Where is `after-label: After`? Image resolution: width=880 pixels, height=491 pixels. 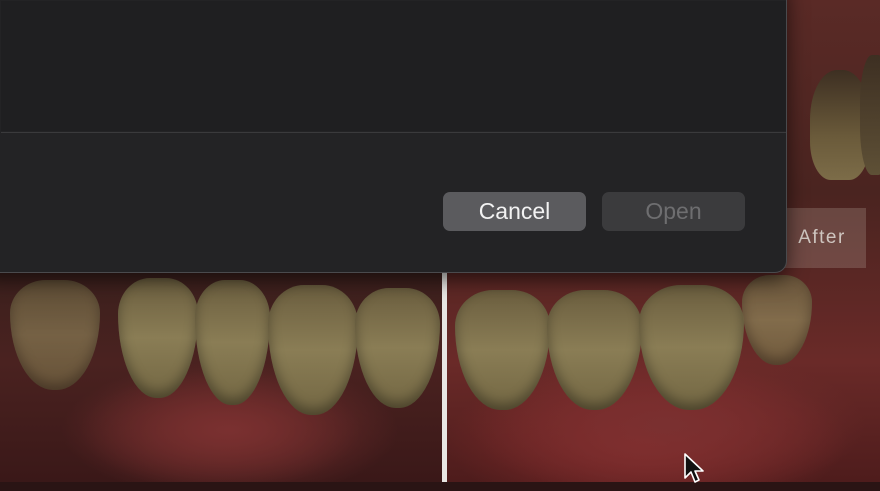 after-label: After is located at coordinates (822, 238).